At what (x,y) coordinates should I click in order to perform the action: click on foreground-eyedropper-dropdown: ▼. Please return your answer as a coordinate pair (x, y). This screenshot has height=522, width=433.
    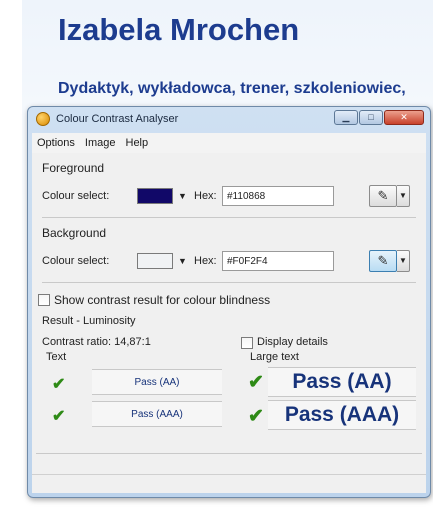
    Looking at the image, I should click on (403, 196).